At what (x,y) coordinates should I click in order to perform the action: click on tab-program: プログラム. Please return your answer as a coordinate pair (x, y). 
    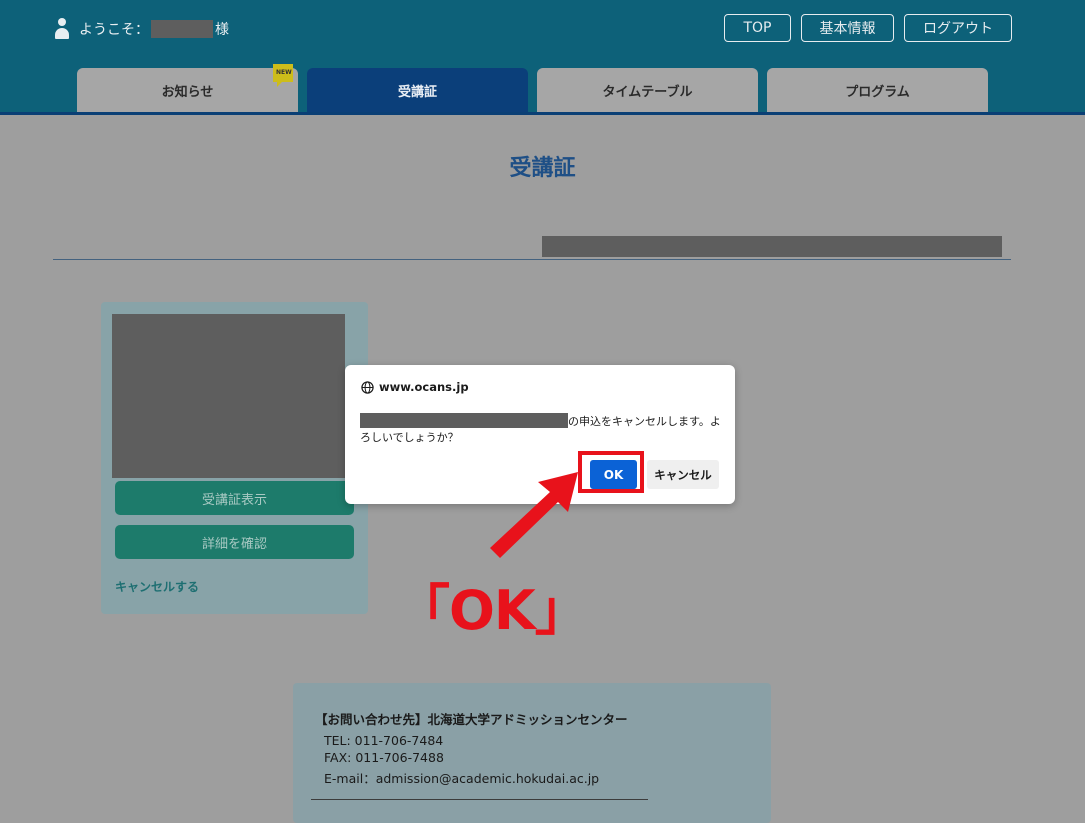
    Looking at the image, I should click on (877, 90).